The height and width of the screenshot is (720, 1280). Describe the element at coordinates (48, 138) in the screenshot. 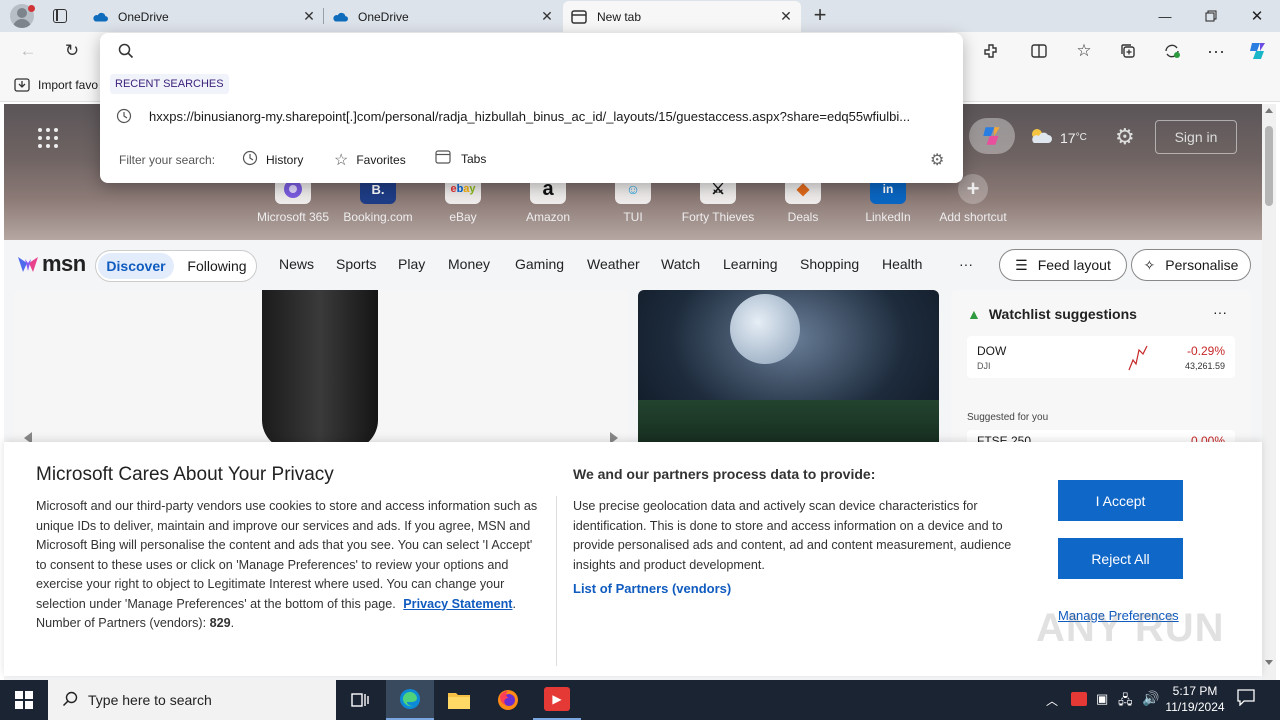

I see `apps-grid-icon` at that location.